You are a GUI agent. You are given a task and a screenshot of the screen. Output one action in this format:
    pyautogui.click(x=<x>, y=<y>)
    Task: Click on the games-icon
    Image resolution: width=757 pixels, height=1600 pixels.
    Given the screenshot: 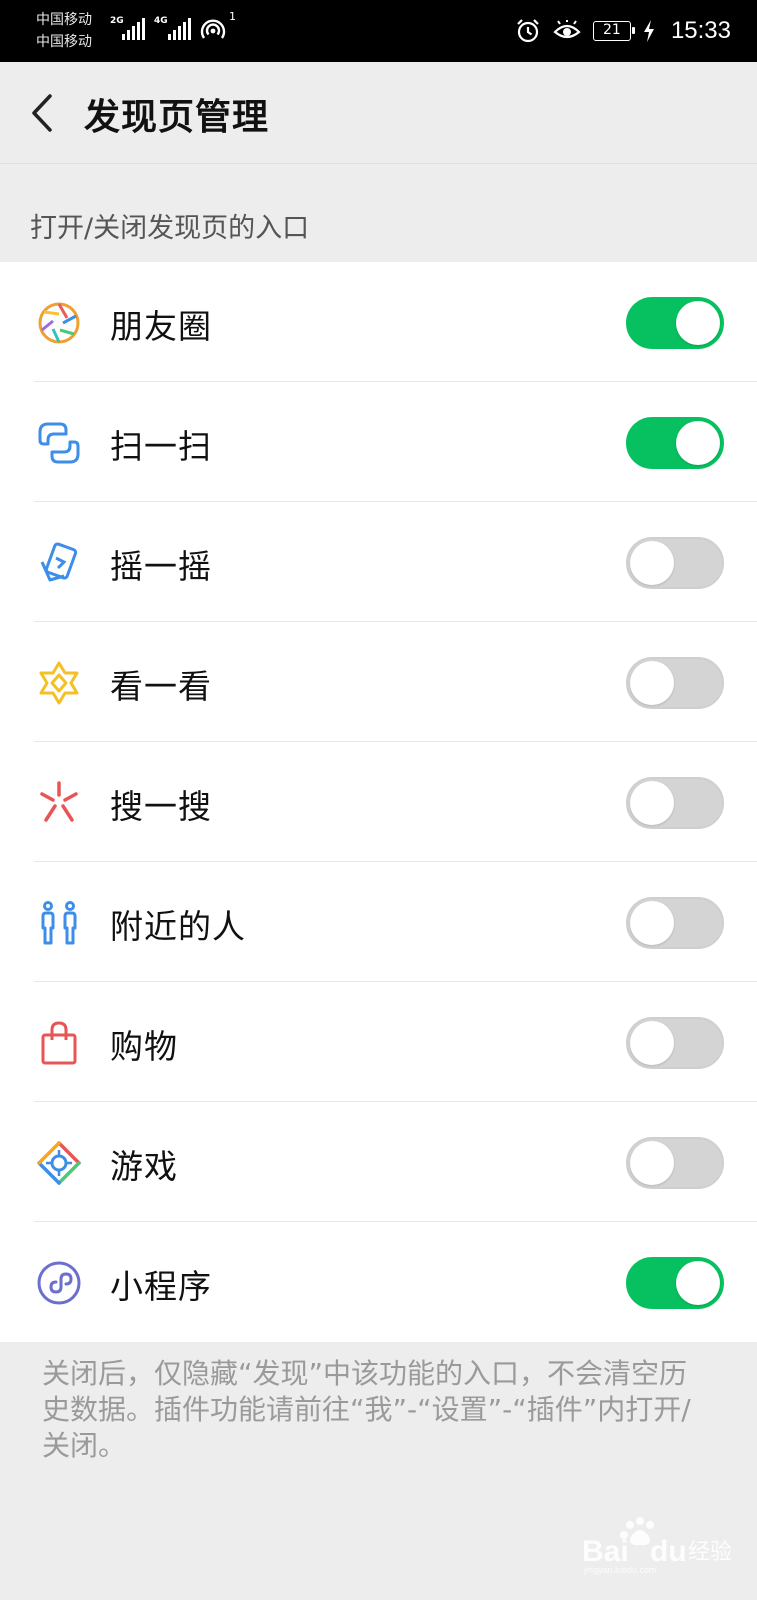 What is the action you would take?
    pyautogui.click(x=59, y=1163)
    